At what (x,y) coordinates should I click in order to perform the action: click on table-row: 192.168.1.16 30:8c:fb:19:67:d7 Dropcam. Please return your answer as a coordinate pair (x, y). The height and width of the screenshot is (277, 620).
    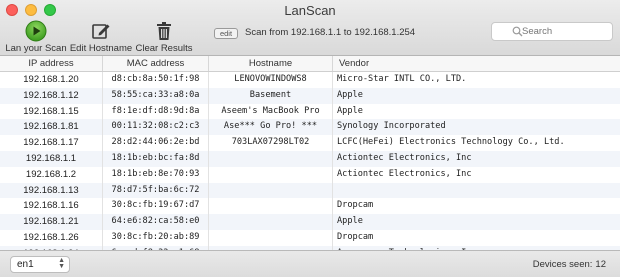
    Looking at the image, I should click on (310, 206).